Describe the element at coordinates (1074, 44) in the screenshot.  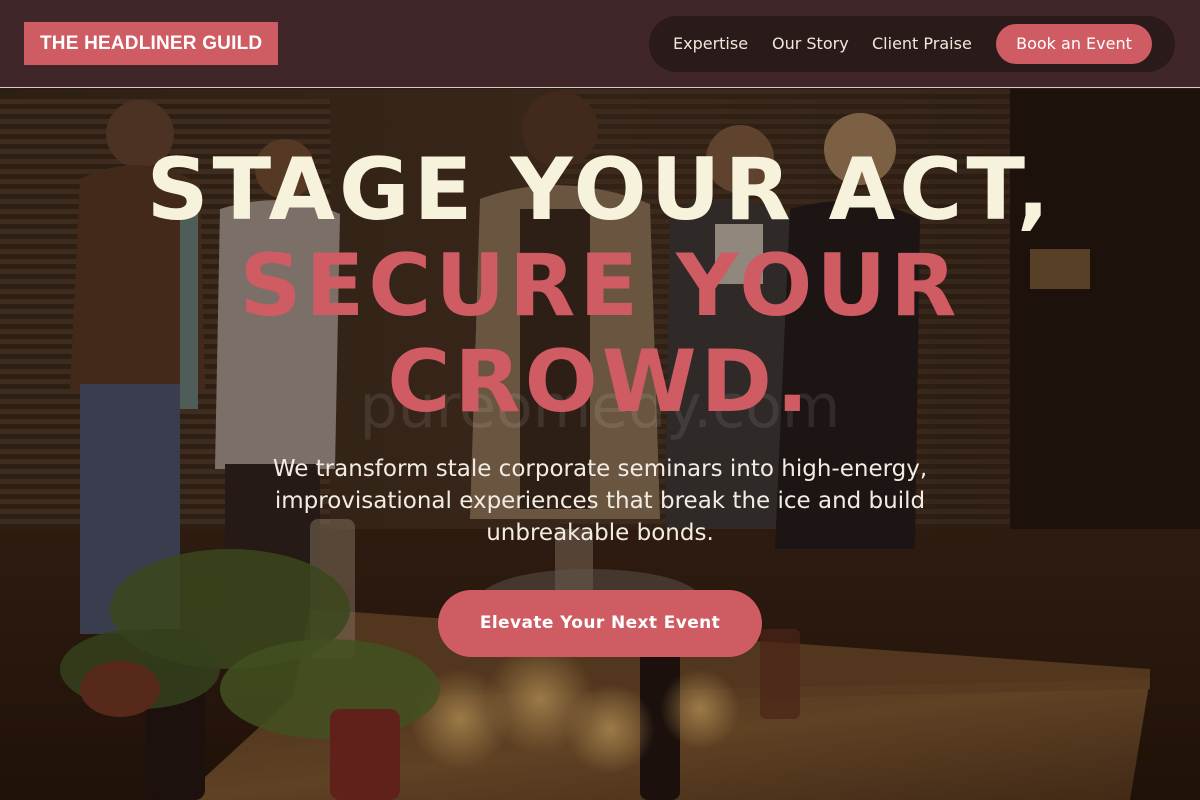
I see `book-event-button: Book an Event` at that location.